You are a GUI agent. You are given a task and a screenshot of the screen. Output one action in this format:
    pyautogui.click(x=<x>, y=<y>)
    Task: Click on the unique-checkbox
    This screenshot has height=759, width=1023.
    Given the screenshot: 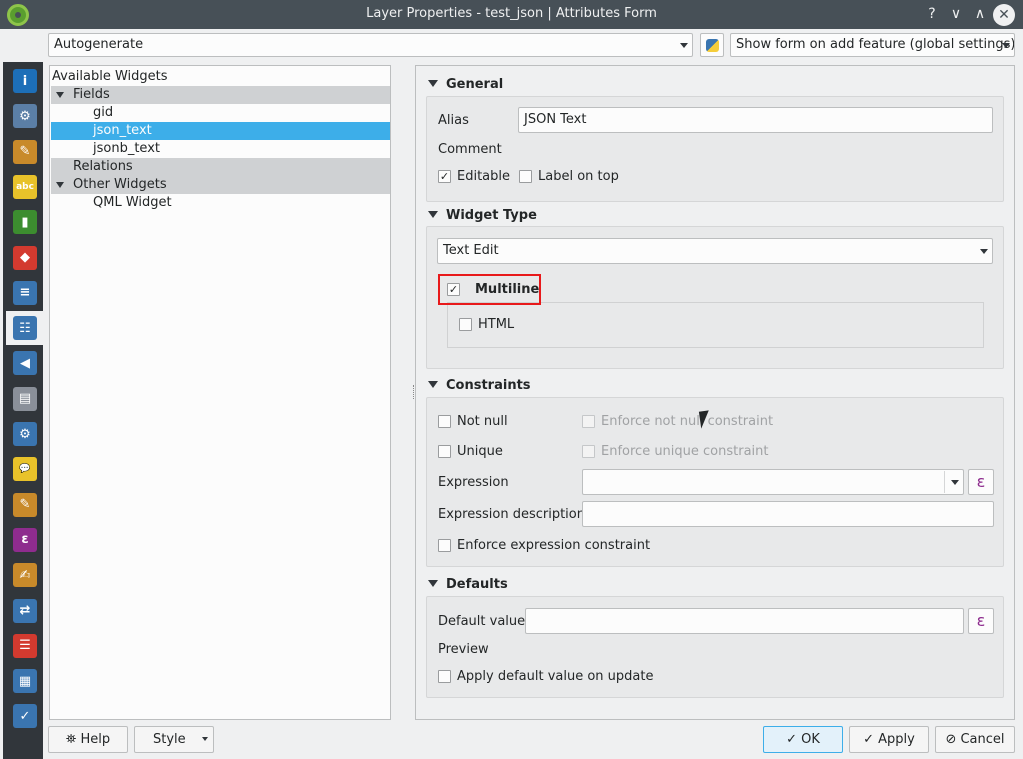 What is the action you would take?
    pyautogui.click(x=444, y=451)
    